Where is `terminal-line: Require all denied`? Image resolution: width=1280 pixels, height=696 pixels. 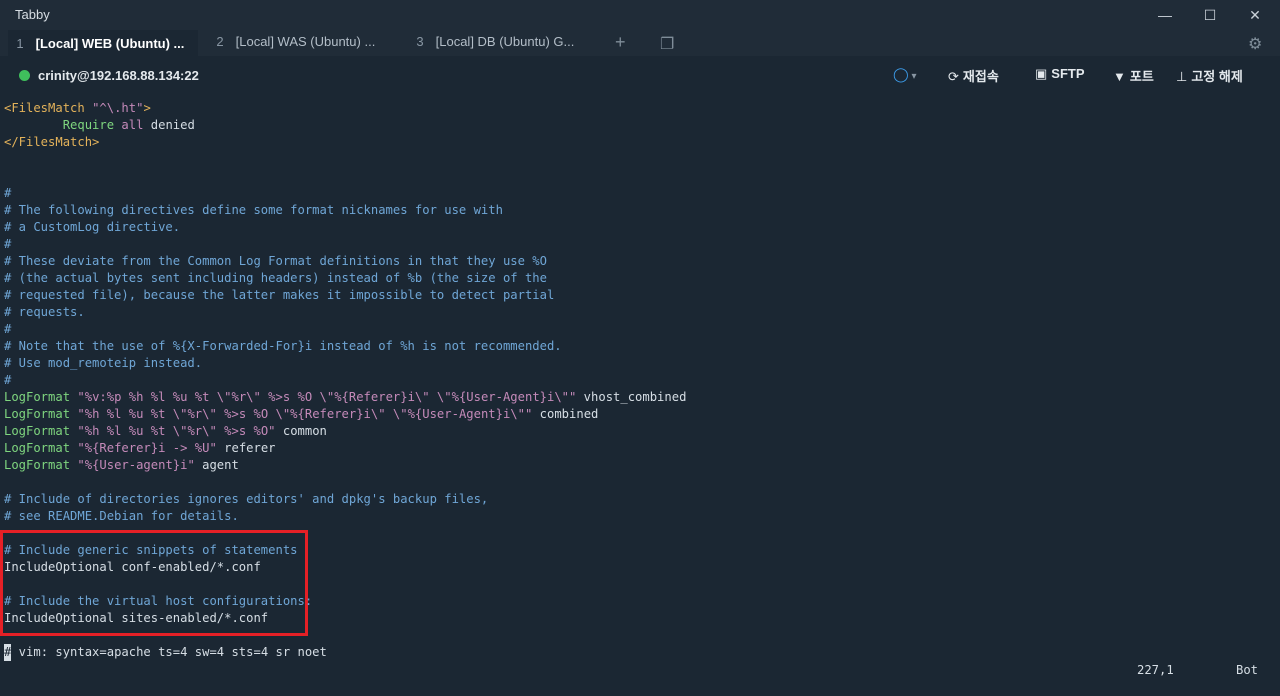
terminal-line: Require all denied is located at coordinates (128, 125).